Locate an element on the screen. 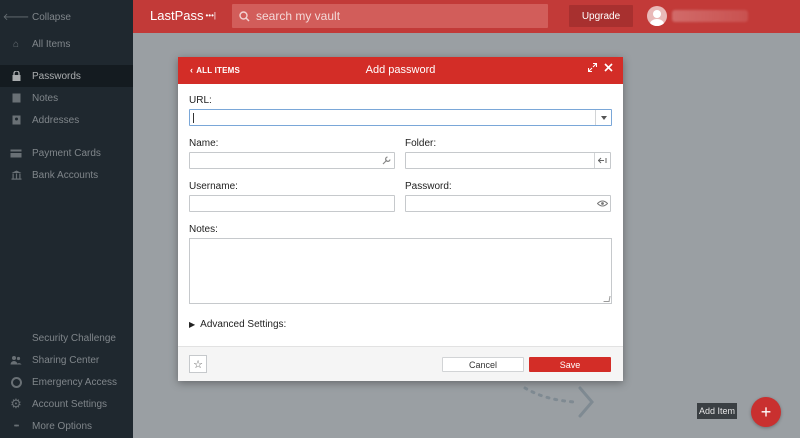 Image resolution: width=800 pixels, height=438 pixels. notes-textarea is located at coordinates (400, 271).